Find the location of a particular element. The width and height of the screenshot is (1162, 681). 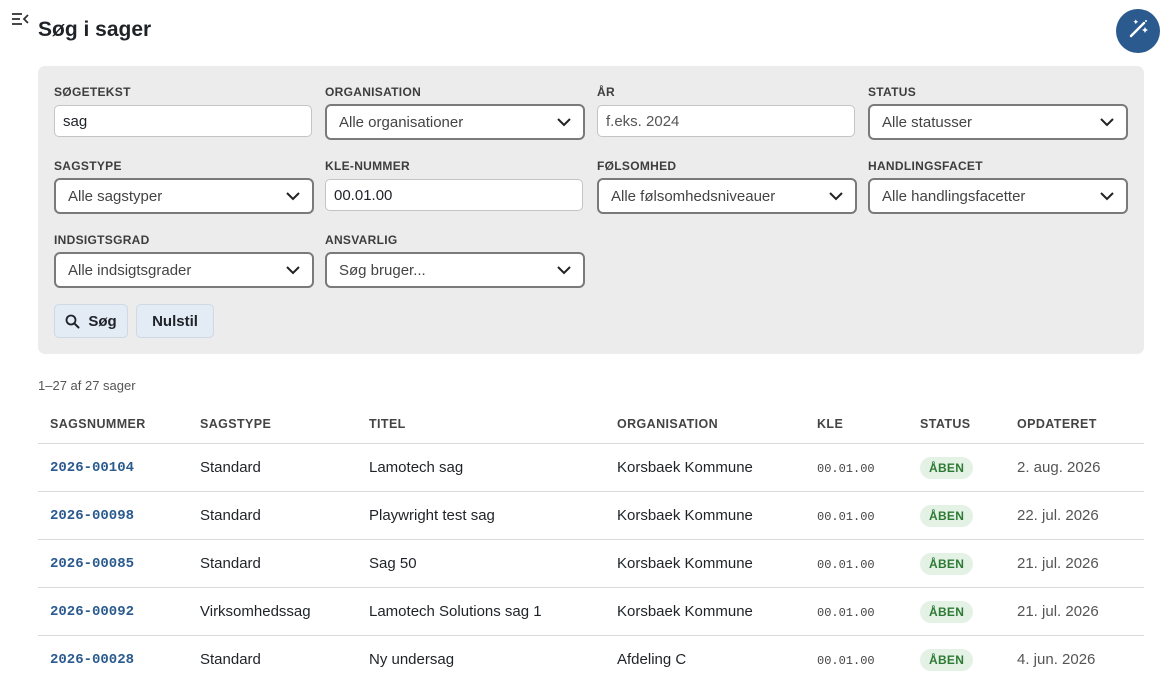

case-number-link: 2026-00098 is located at coordinates (92, 516).